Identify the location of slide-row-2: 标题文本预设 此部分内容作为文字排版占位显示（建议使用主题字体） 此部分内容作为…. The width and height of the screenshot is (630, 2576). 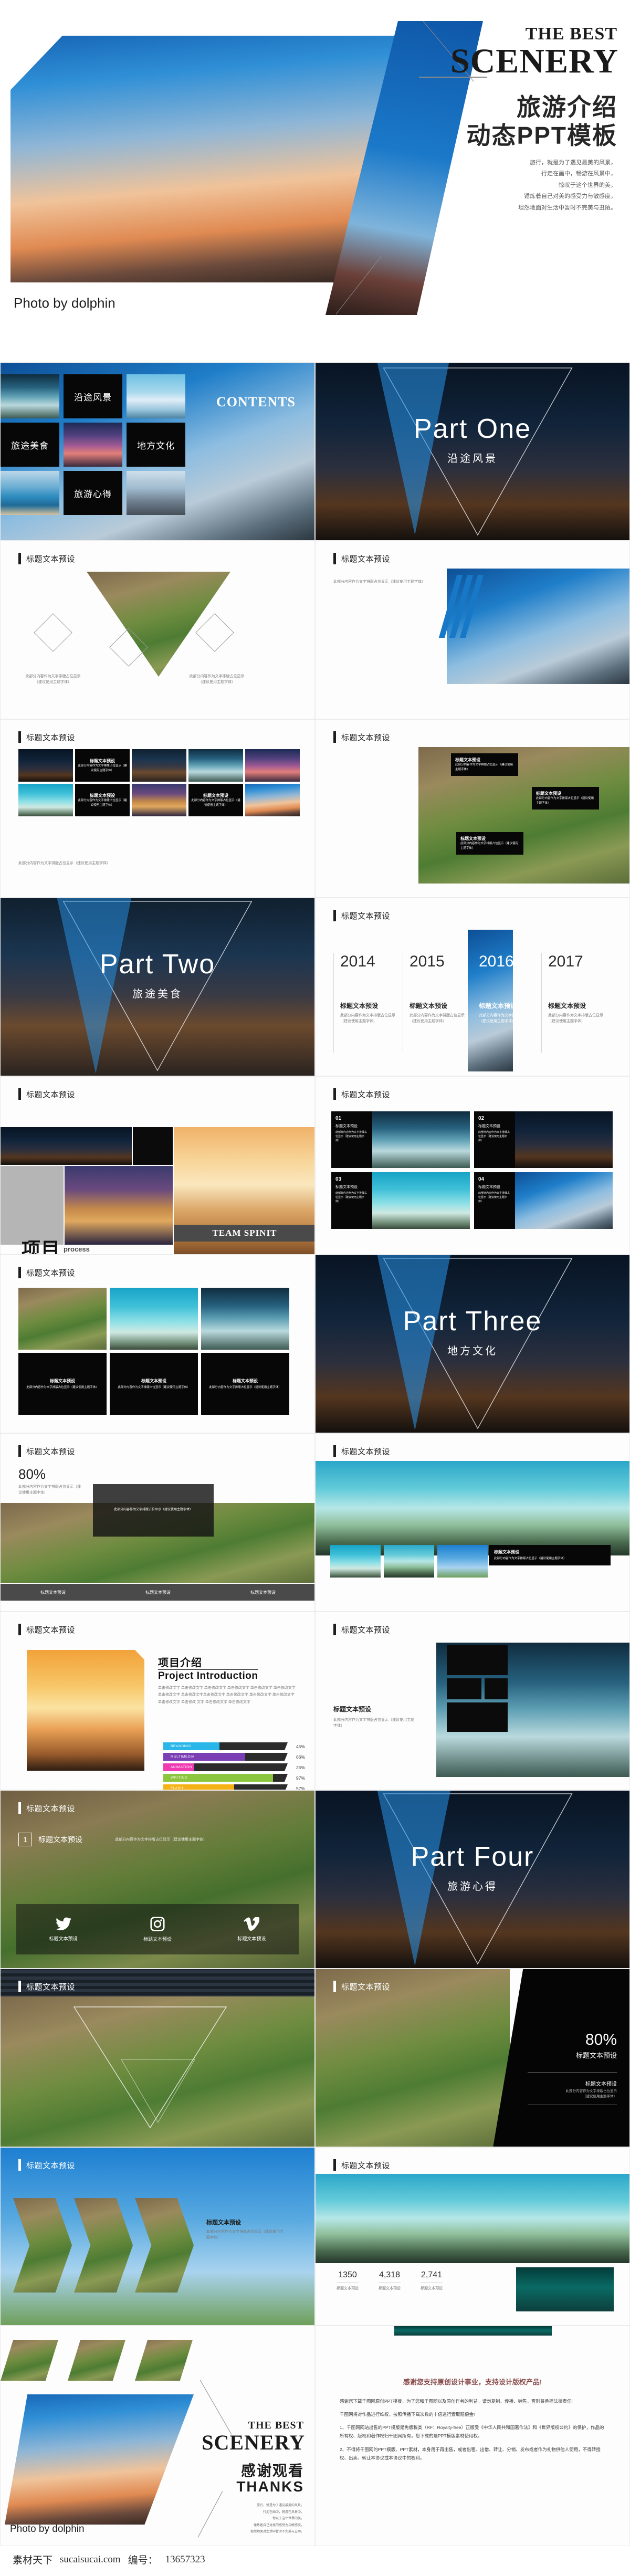
(315, 630).